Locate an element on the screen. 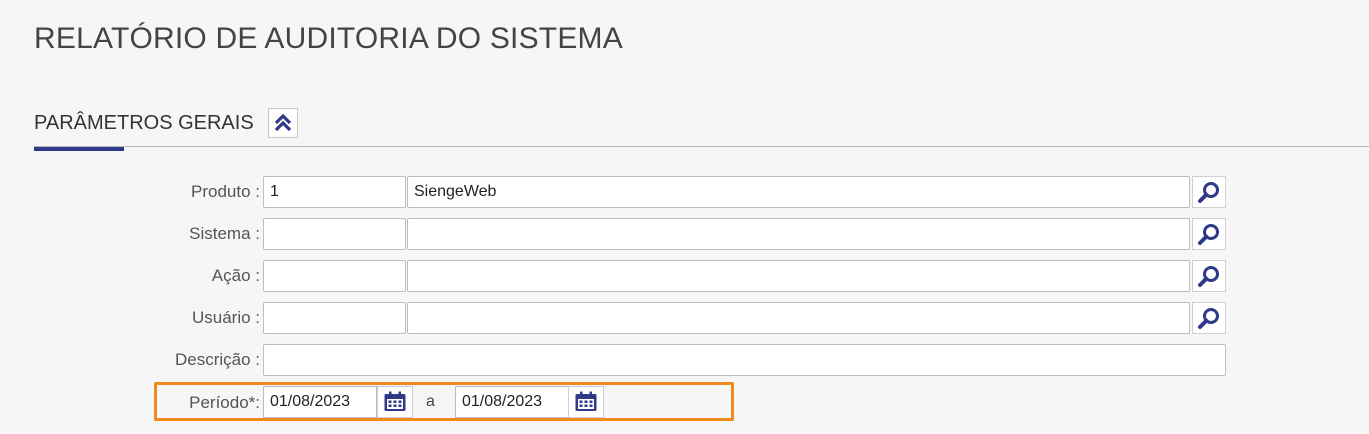  double-chevron-up-icon is located at coordinates (282, 122).